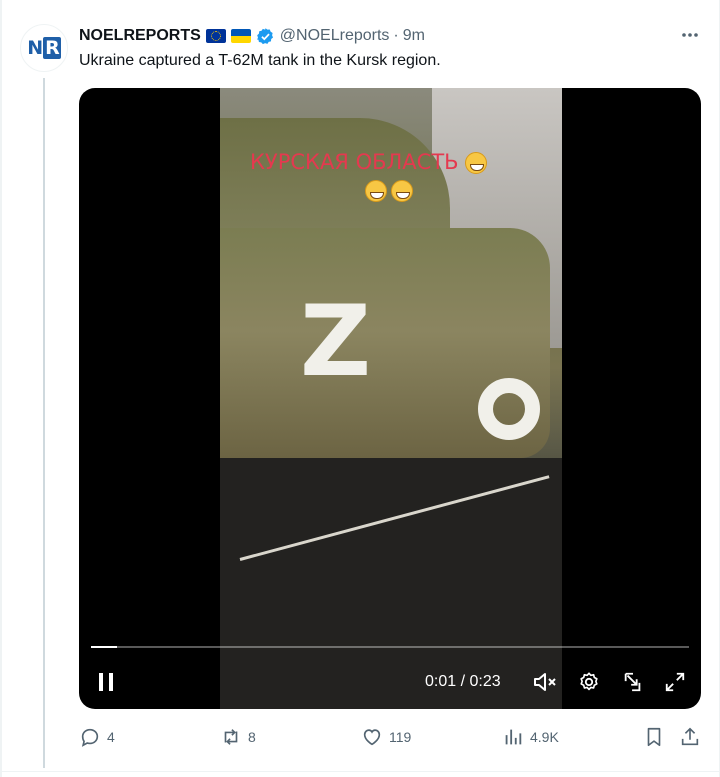 Image resolution: width=720 pixels, height=777 pixels. I want to click on verified-badge-icon, so click(265, 36).